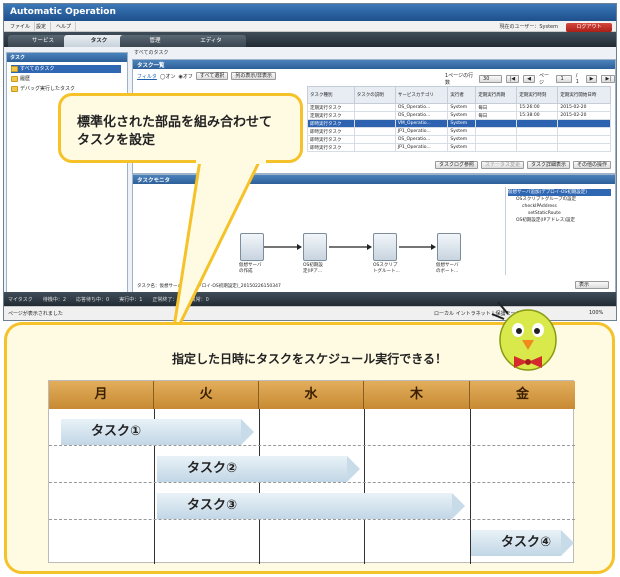 The height and width of the screenshot is (577, 620). What do you see at coordinates (591, 165) in the screenshot?
I see `other-actions-button: その他の操作` at bounding box center [591, 165].